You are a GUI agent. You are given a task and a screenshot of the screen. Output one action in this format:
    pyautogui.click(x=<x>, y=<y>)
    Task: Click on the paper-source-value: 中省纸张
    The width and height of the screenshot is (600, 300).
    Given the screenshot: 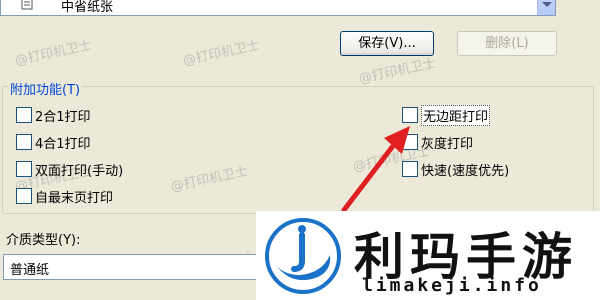 What is the action you would take?
    pyautogui.click(x=87, y=7)
    